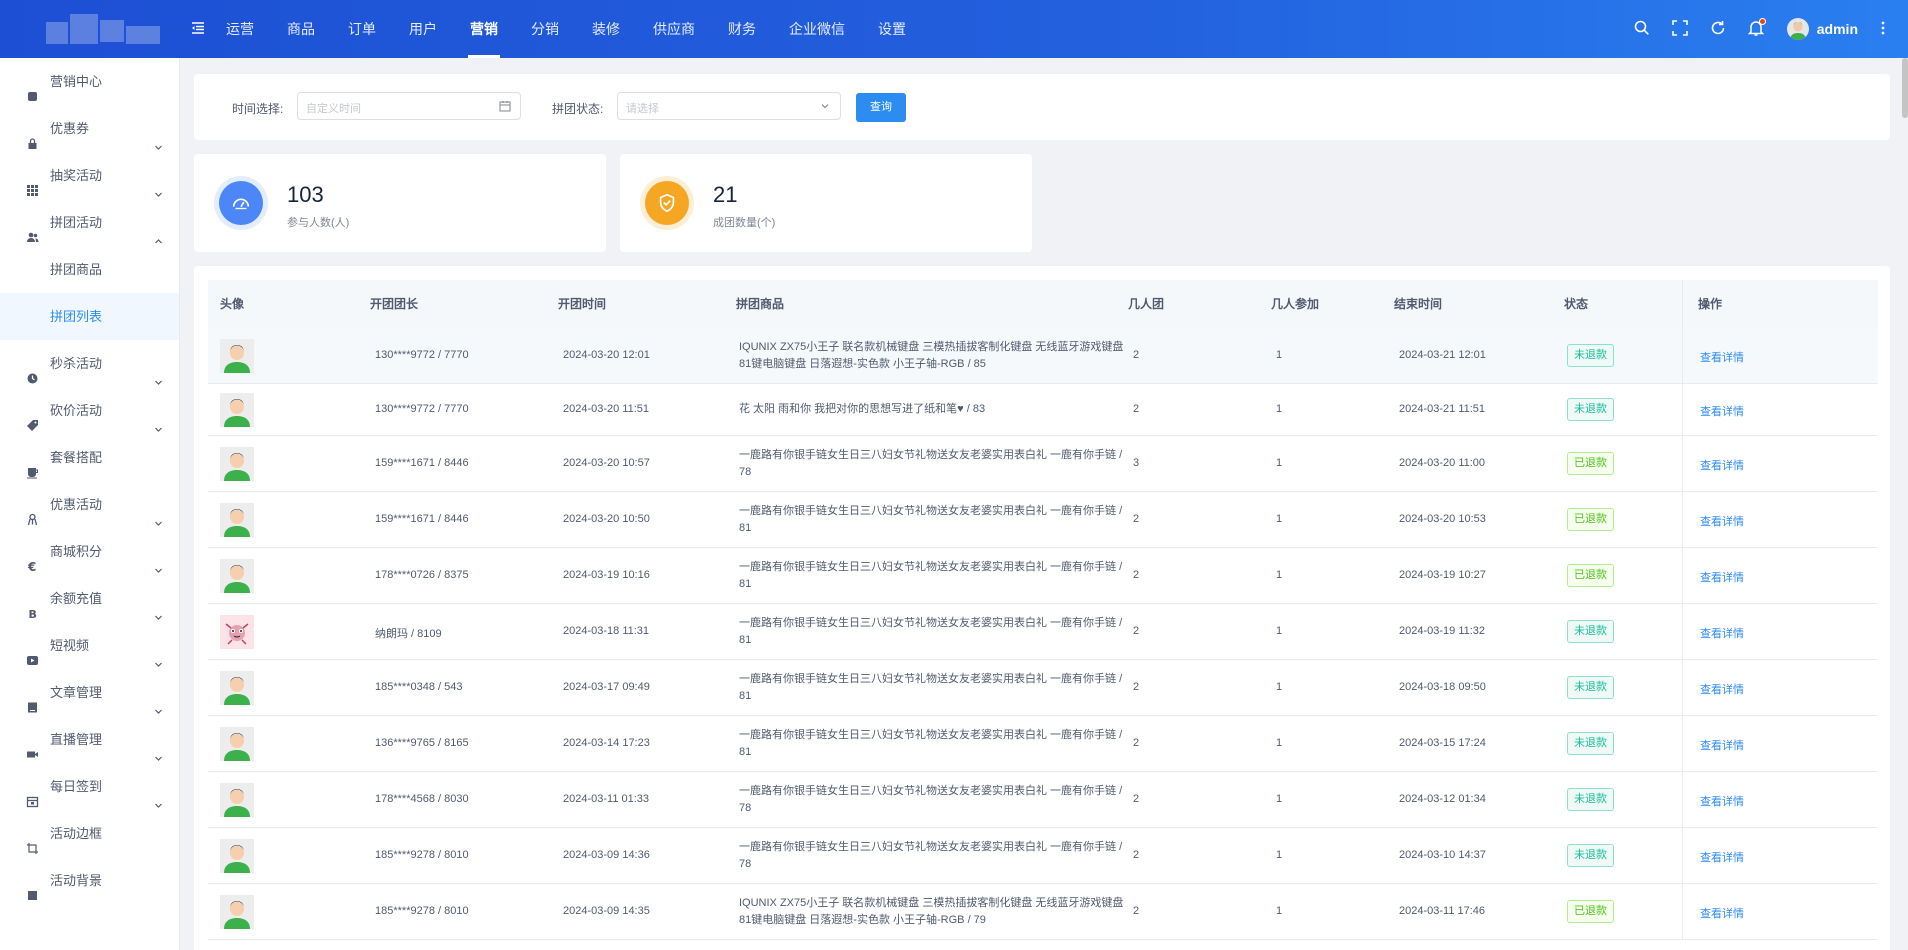 The height and width of the screenshot is (950, 1908). Describe the element at coordinates (32, 745) in the screenshot. I see `camera-icon` at that location.